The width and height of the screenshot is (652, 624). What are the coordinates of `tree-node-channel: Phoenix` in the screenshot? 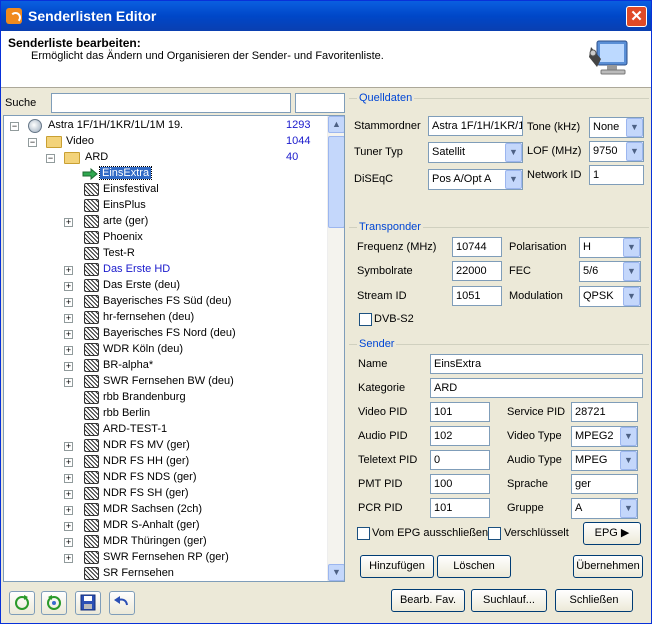 It's located at (166, 238).